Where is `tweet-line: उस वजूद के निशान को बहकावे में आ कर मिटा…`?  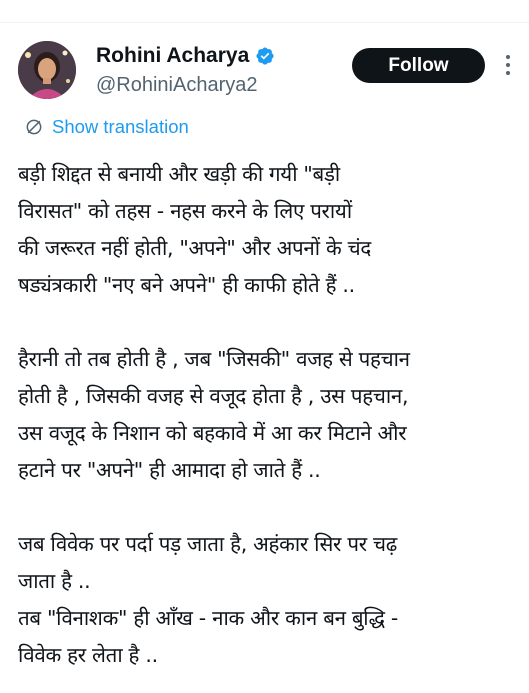 tweet-line: उस वजूद के निशान को बहकावे में आ कर मिटा… is located at coordinates (212, 433).